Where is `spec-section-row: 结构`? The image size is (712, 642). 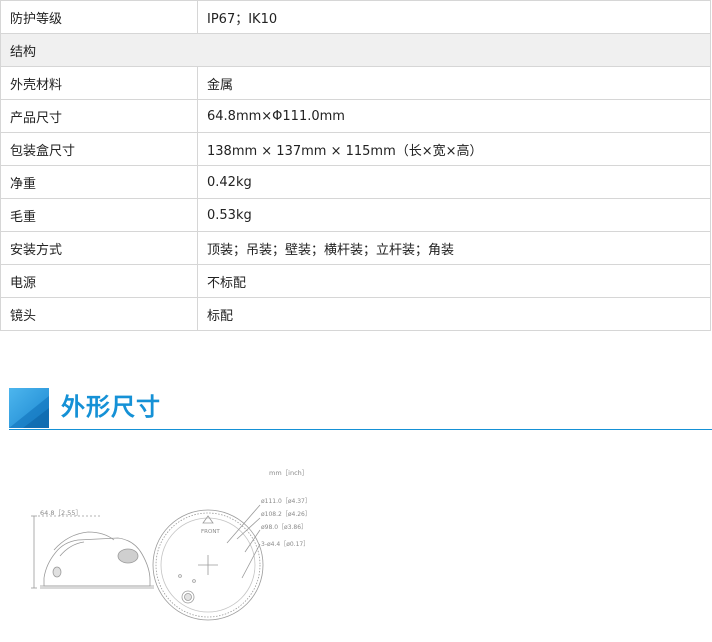
spec-section-row: 结构 is located at coordinates (355, 50).